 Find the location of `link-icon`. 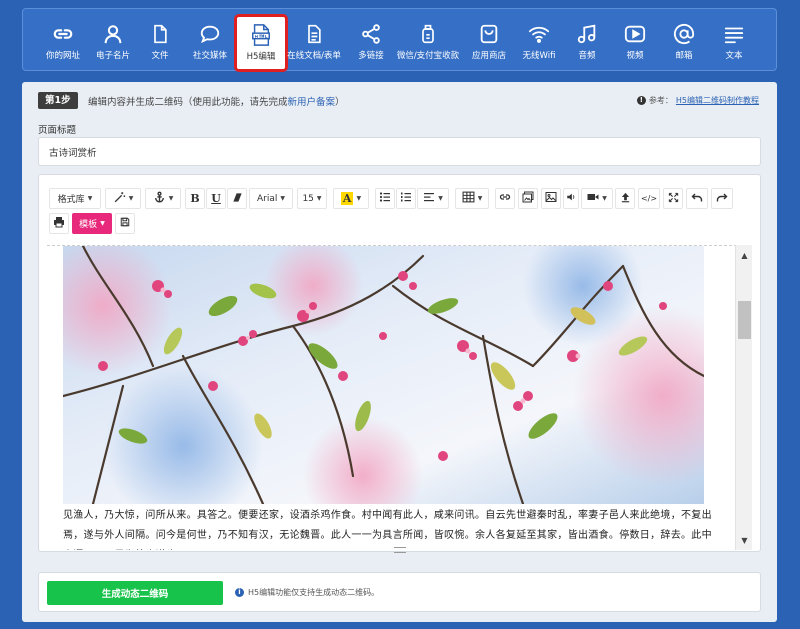

link-icon is located at coordinates (505, 198).